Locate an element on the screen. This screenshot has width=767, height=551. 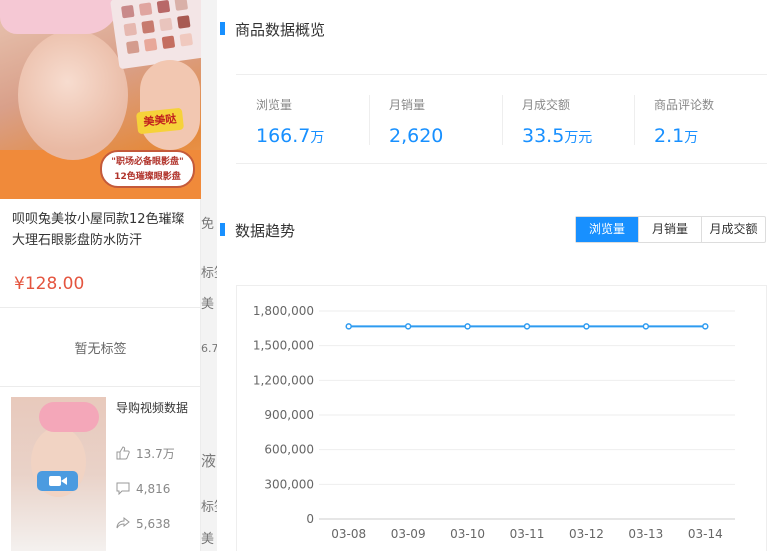
thumb-bow is located at coordinates (69, 417).